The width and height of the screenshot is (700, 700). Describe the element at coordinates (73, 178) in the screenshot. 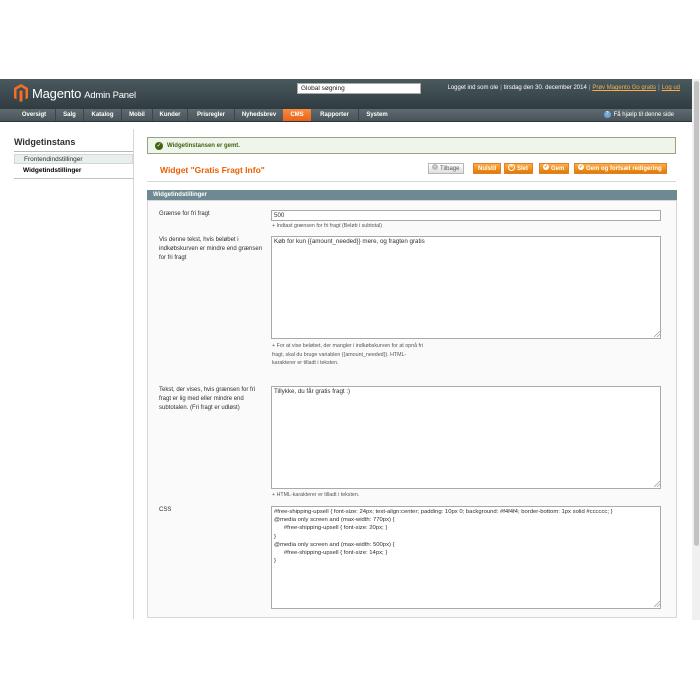

I see `sidebar-divider-bottom` at that location.